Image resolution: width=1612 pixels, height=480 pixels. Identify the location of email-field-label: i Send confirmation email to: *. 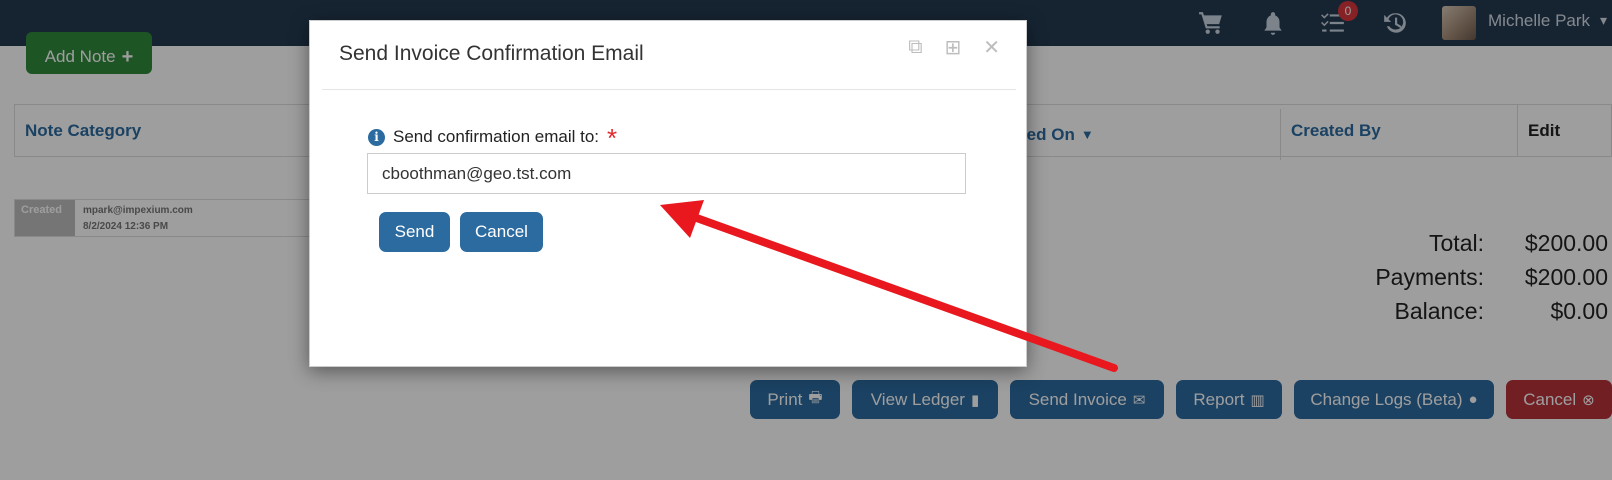
(493, 137).